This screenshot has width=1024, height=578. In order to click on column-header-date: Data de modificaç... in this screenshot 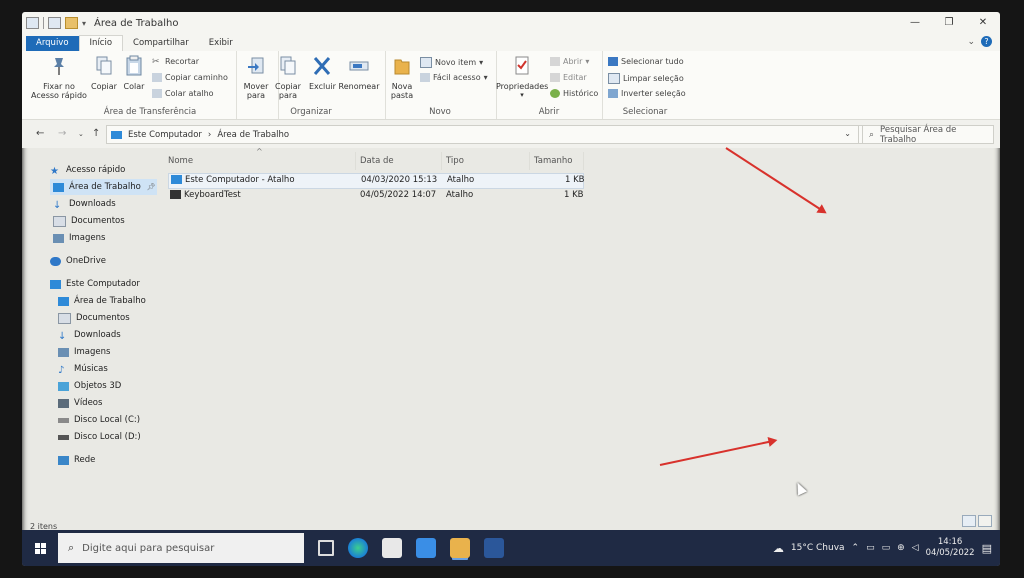, I will do `click(399, 168)`.